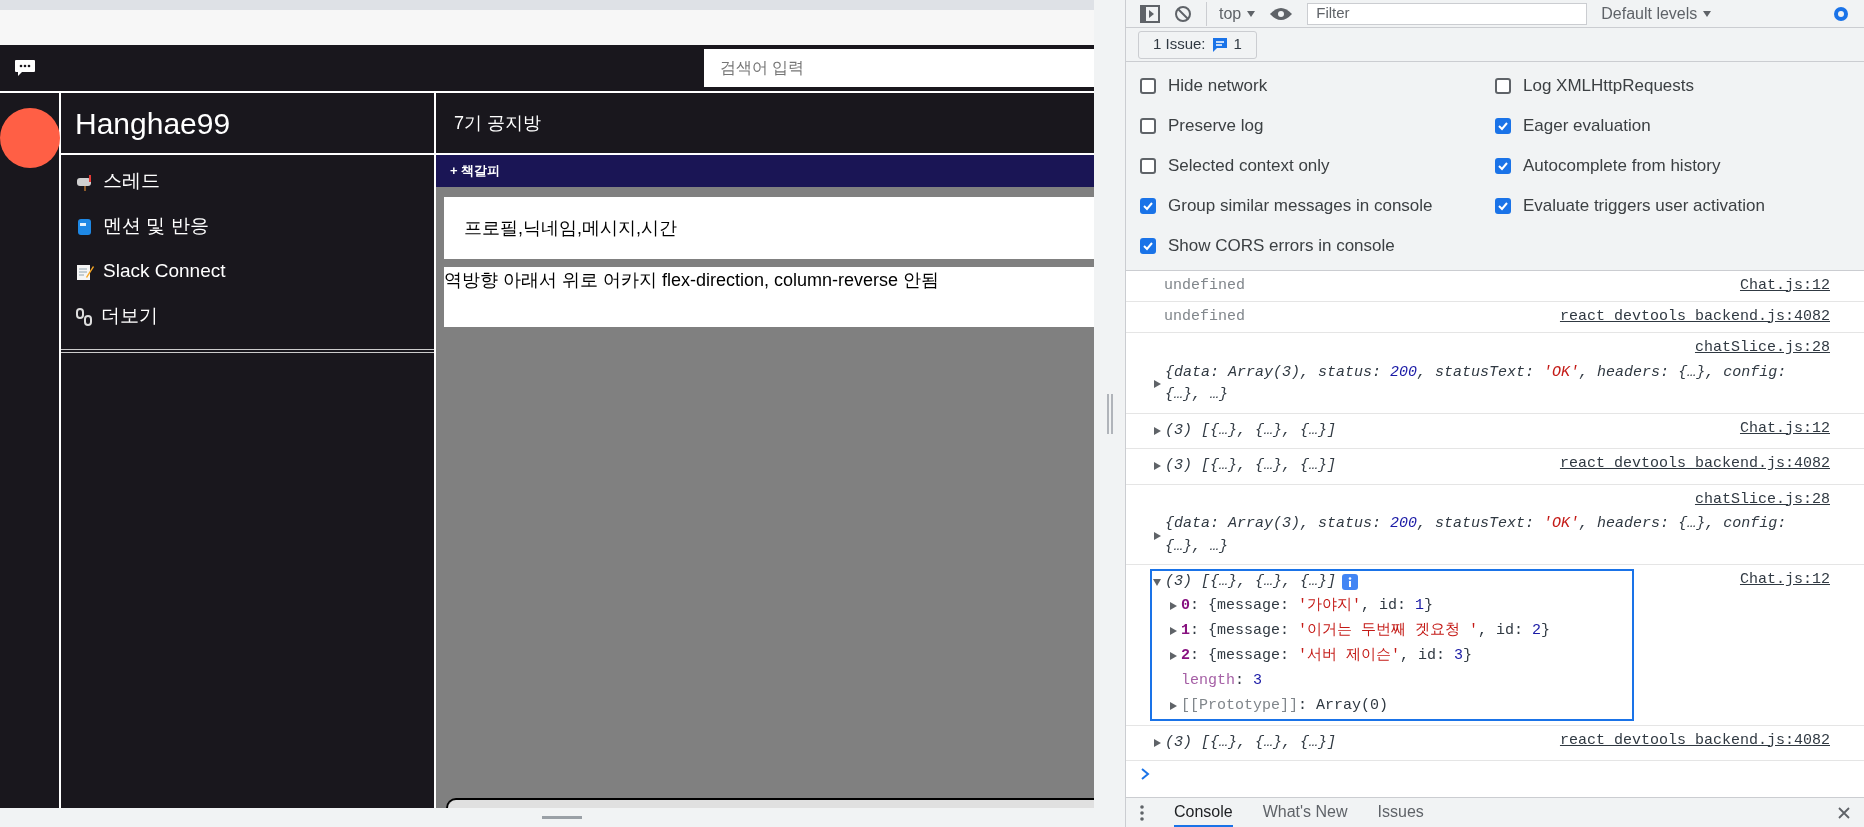 This screenshot has height=827, width=1864. What do you see at coordinates (1197, 44) in the screenshot?
I see `issues-button: 1 Issue: 1` at bounding box center [1197, 44].